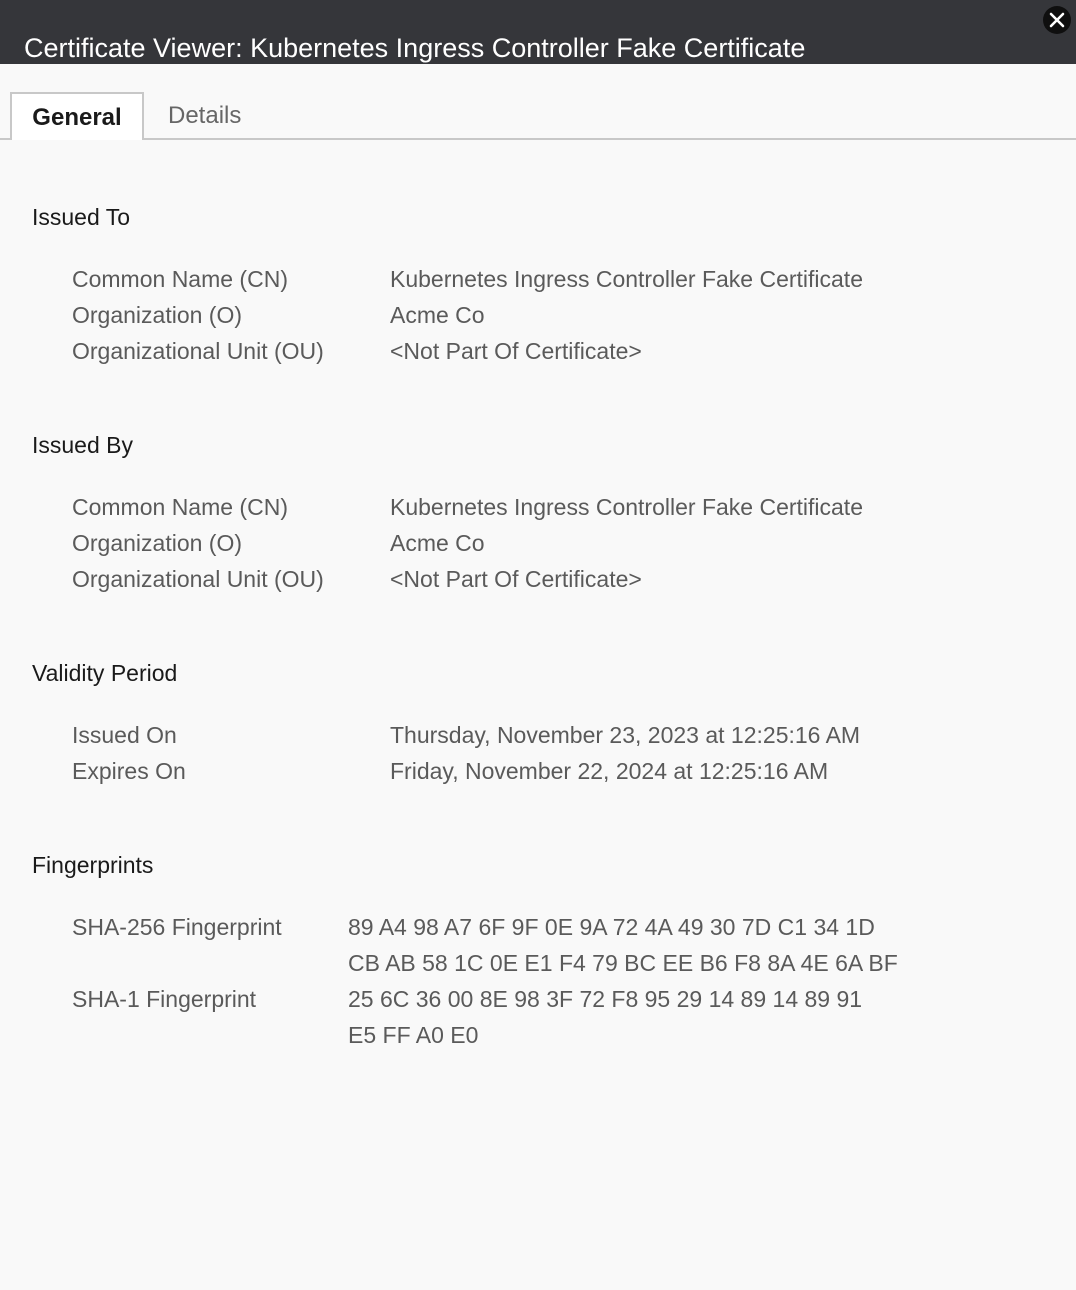 The width and height of the screenshot is (1076, 1290). Describe the element at coordinates (609, 771) in the screenshot. I see `field-value: Friday, November 22, 2024 at 12:25:16 AM` at that location.